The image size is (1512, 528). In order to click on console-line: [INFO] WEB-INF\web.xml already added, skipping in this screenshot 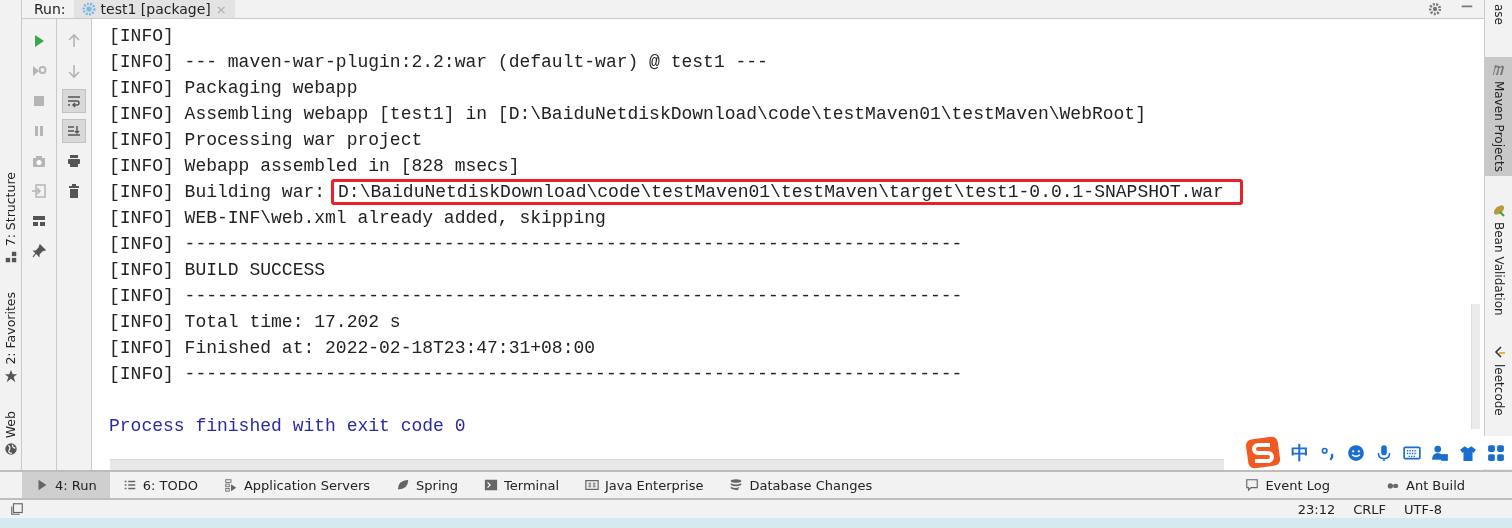, I will do `click(358, 218)`.